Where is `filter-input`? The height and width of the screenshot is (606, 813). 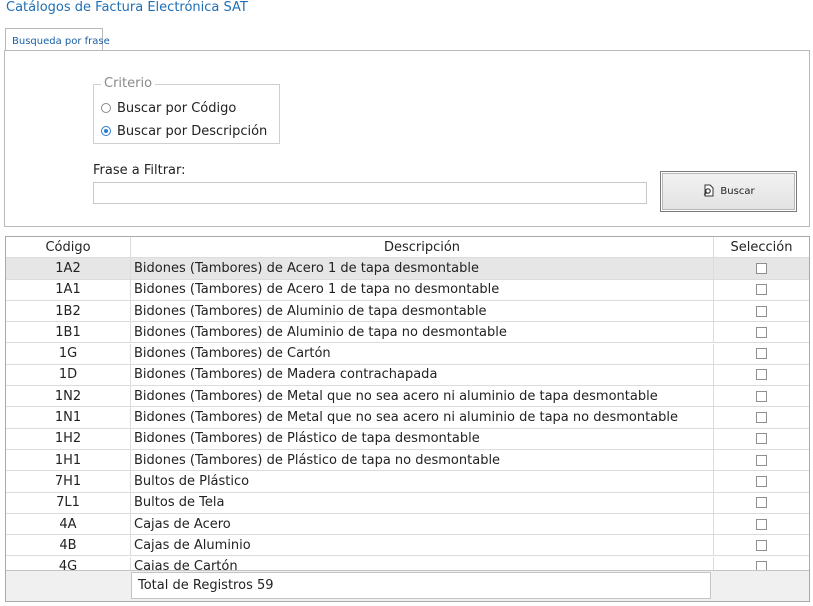
filter-input is located at coordinates (370, 193).